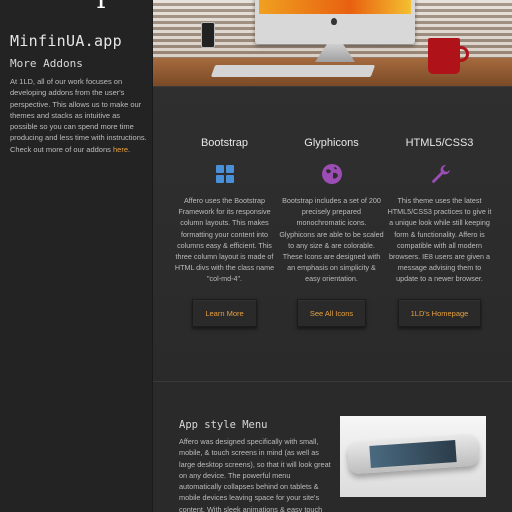 The image size is (512, 512). I want to click on imac-screen, so click(335, 7).